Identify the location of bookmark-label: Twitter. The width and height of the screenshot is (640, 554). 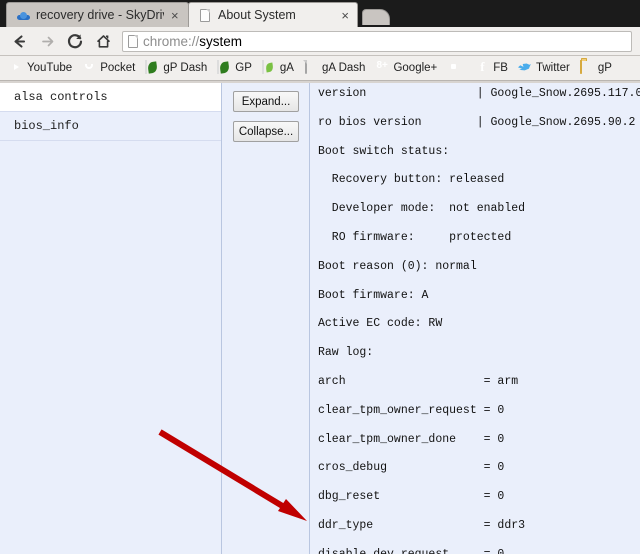
(552, 68).